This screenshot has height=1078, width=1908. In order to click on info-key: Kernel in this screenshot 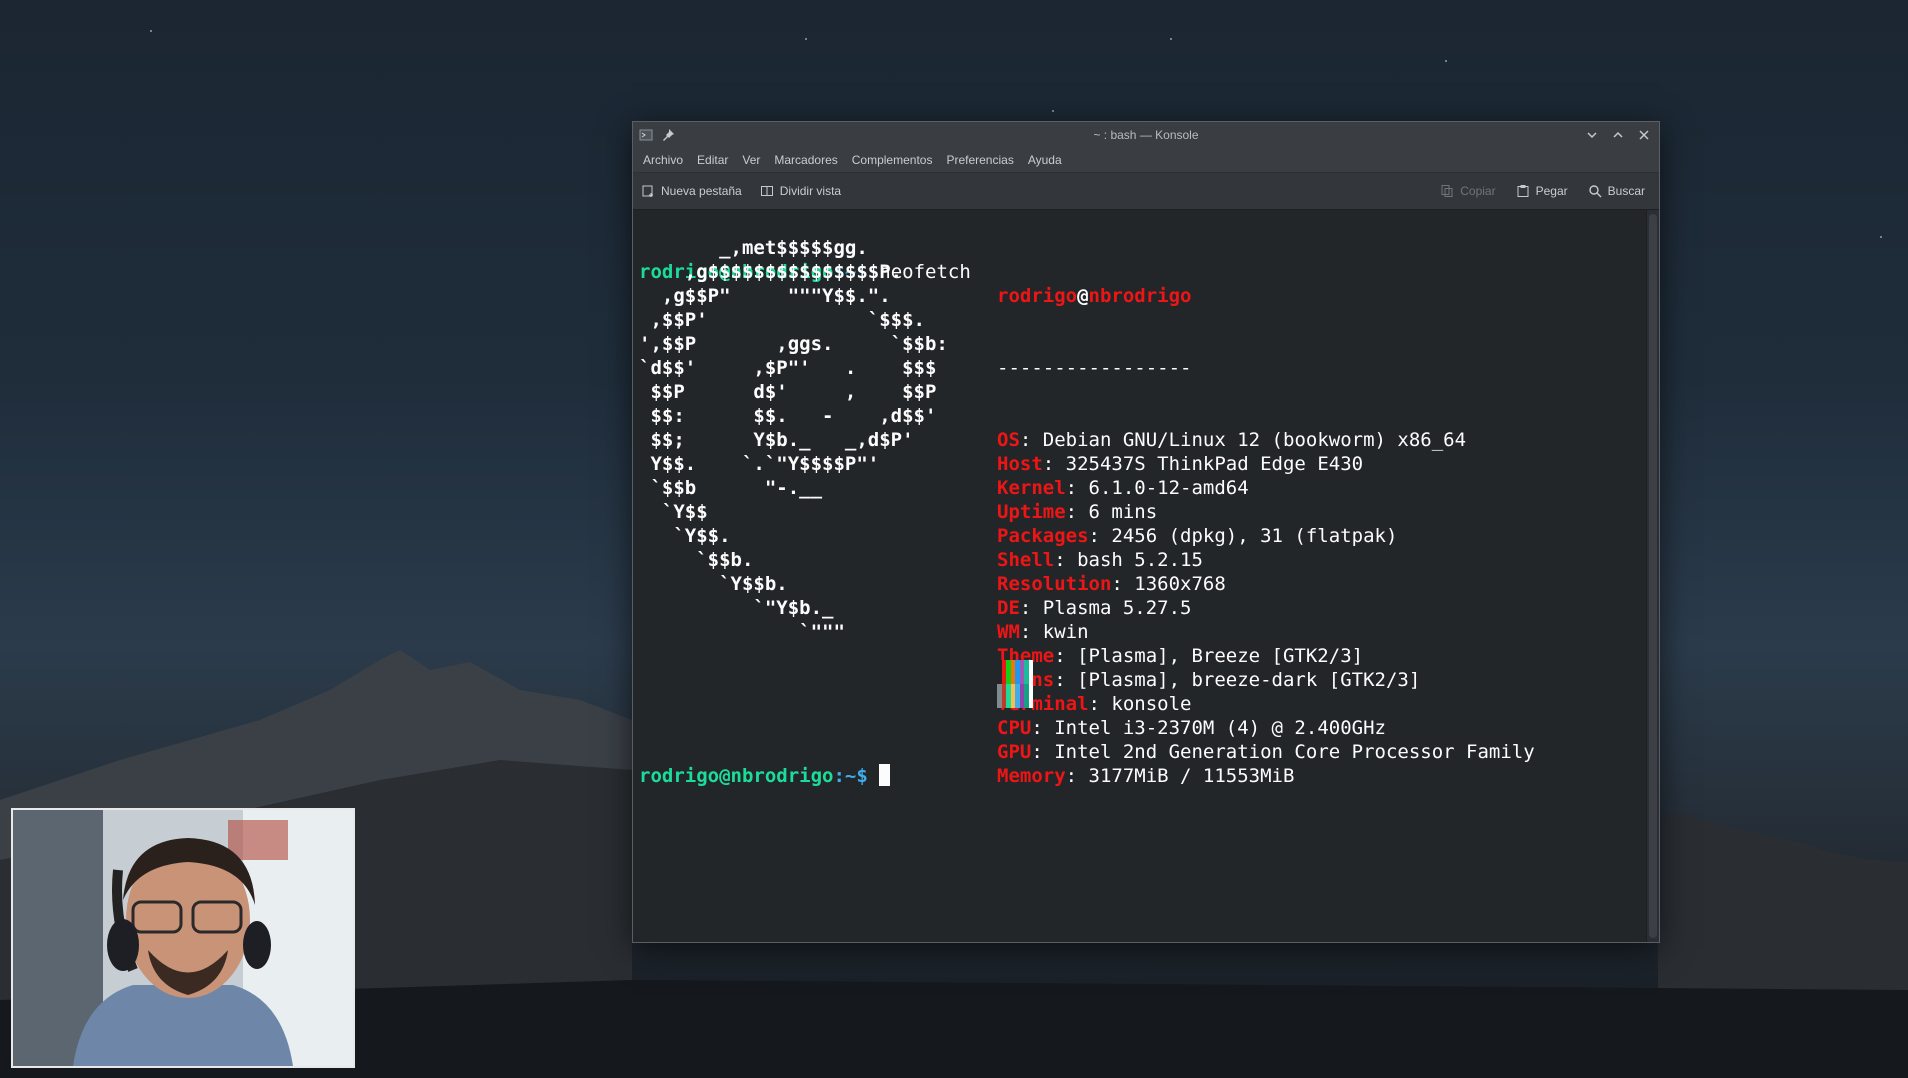, I will do `click(1031, 488)`.